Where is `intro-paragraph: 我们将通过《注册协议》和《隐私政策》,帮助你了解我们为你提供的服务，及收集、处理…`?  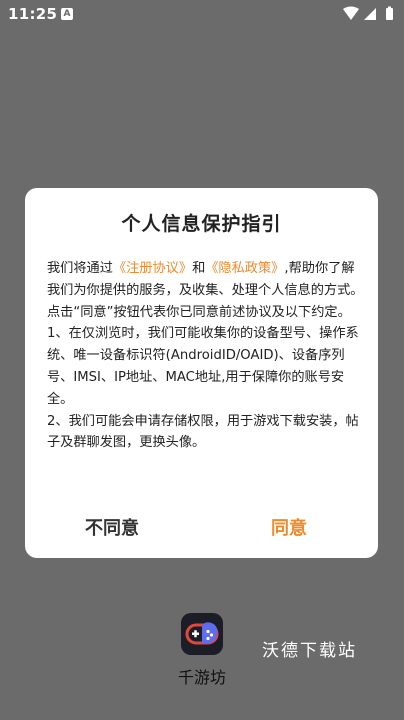 intro-paragraph: 我们将通过《注册协议》和《隐私政策》,帮助你了解我们为你提供的服务，及收集、处理… is located at coordinates (205, 280).